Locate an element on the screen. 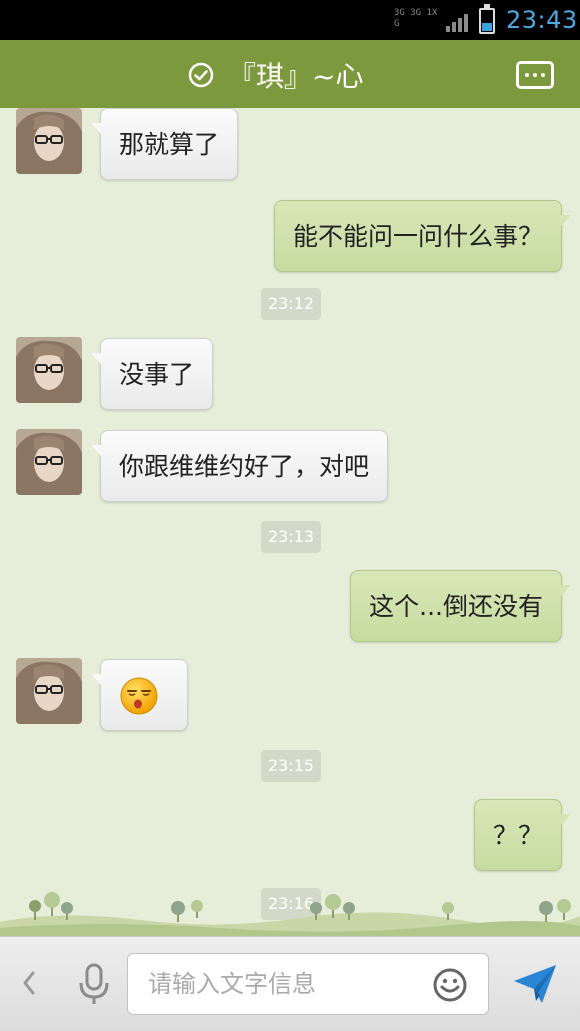 The height and width of the screenshot is (1031, 580). check-circle-icon is located at coordinates (201, 75).